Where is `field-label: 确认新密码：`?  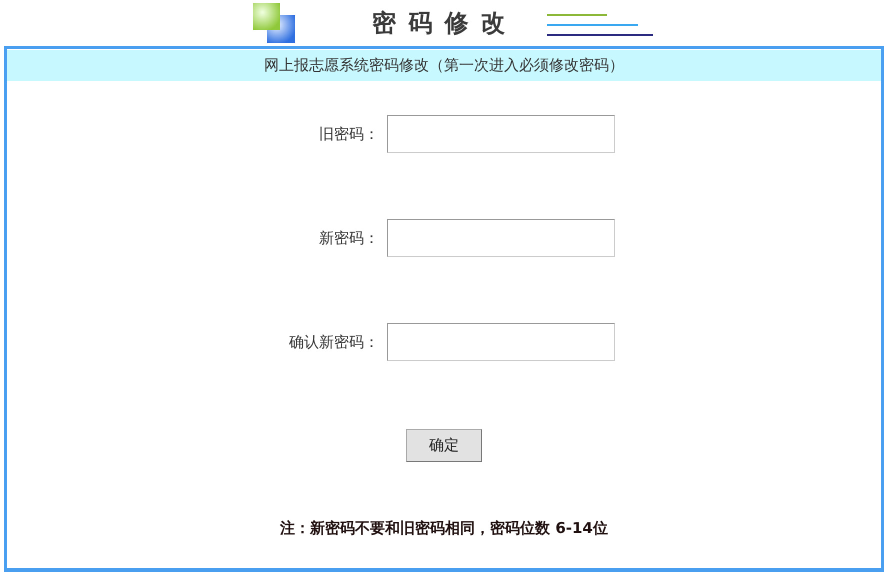 field-label: 确认新密码： is located at coordinates (334, 342).